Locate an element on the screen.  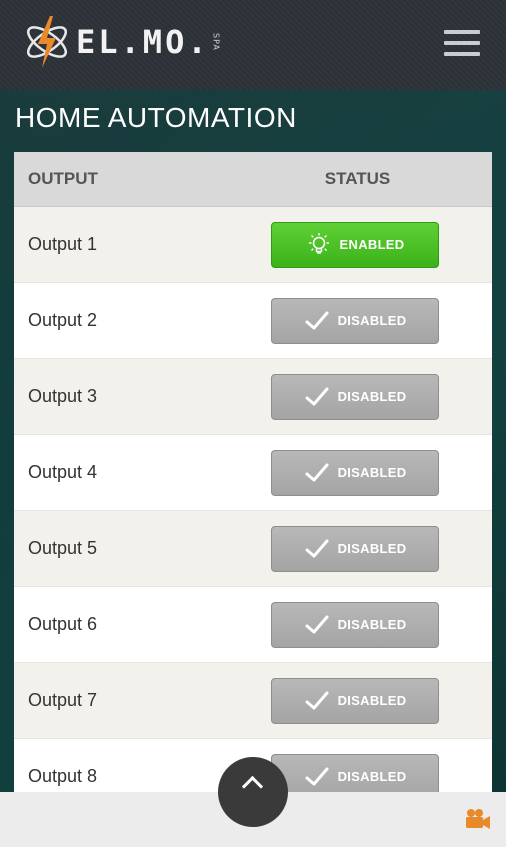
output-label: Output 1 is located at coordinates (63, 244).